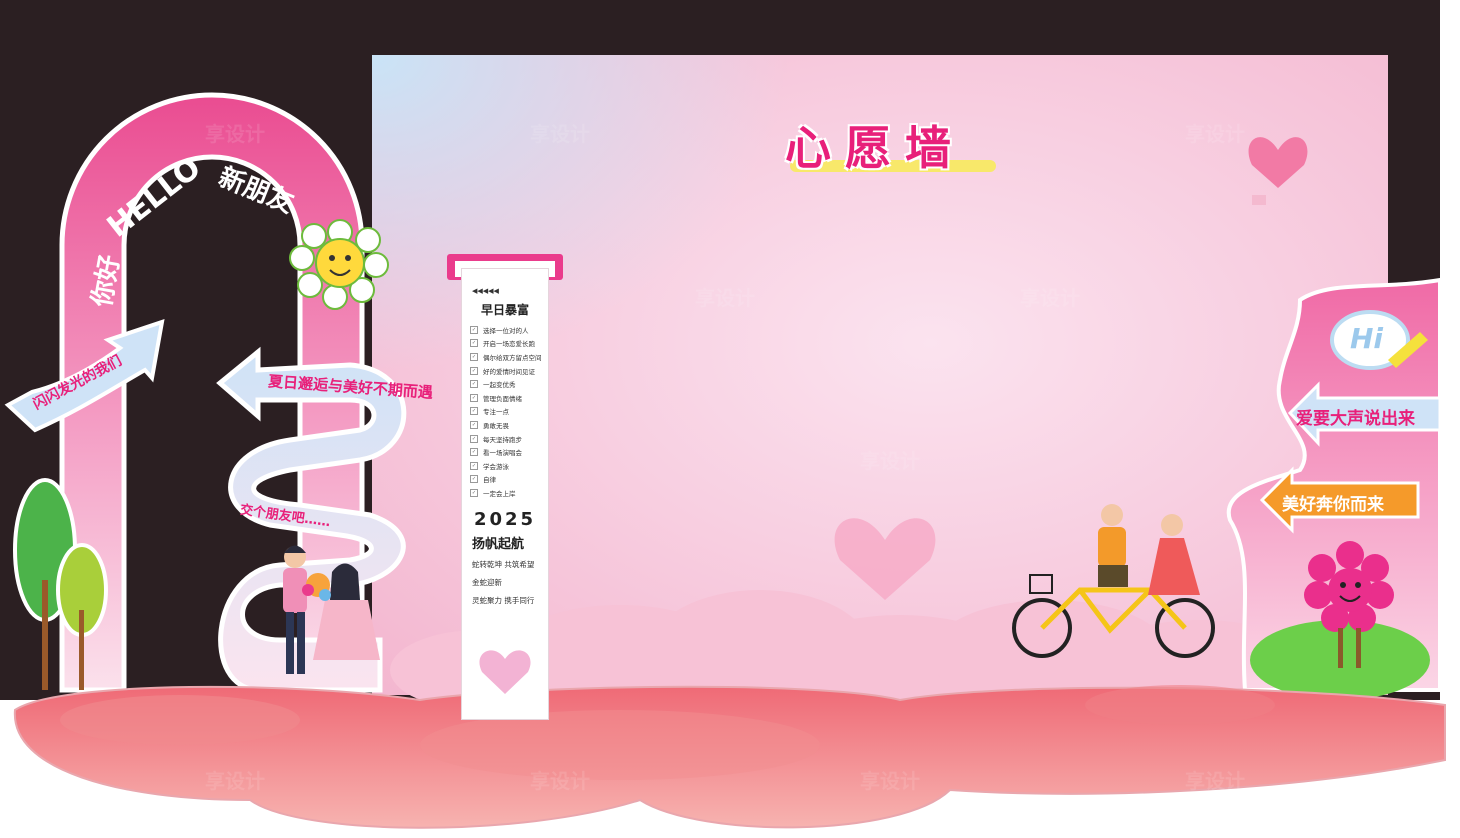  What do you see at coordinates (502, 371) in the screenshot?
I see `list-item: ✓ 好的爱情时间见证` at bounding box center [502, 371].